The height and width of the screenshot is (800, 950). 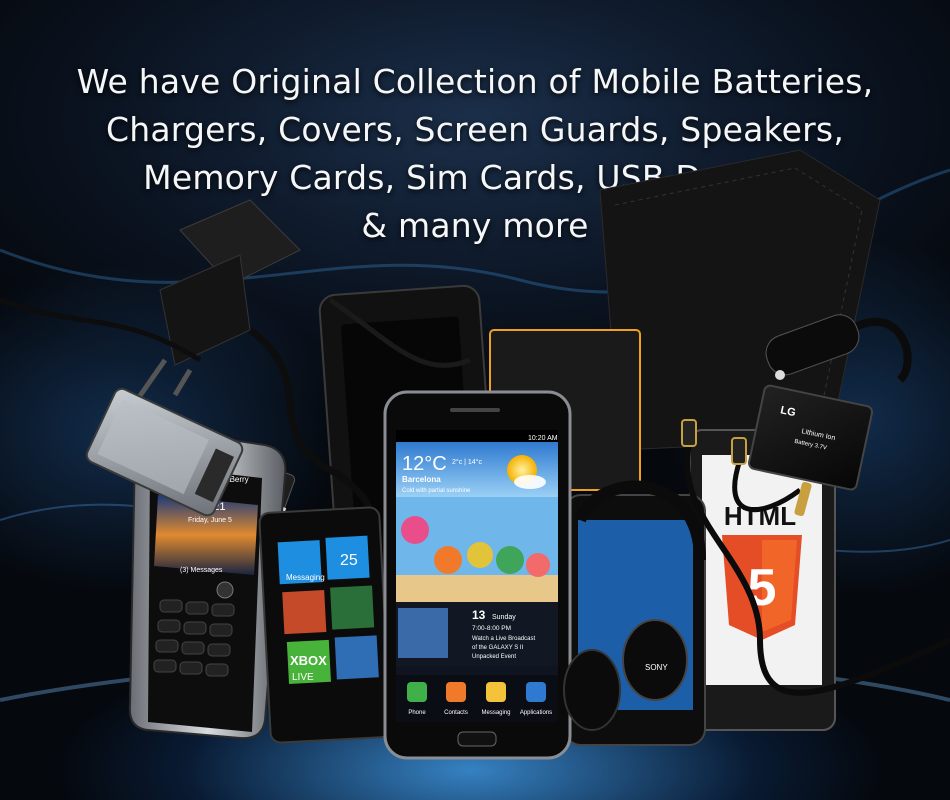 What do you see at coordinates (504, 617) in the screenshot?
I see `galaxy-event-day: Sunday` at bounding box center [504, 617].